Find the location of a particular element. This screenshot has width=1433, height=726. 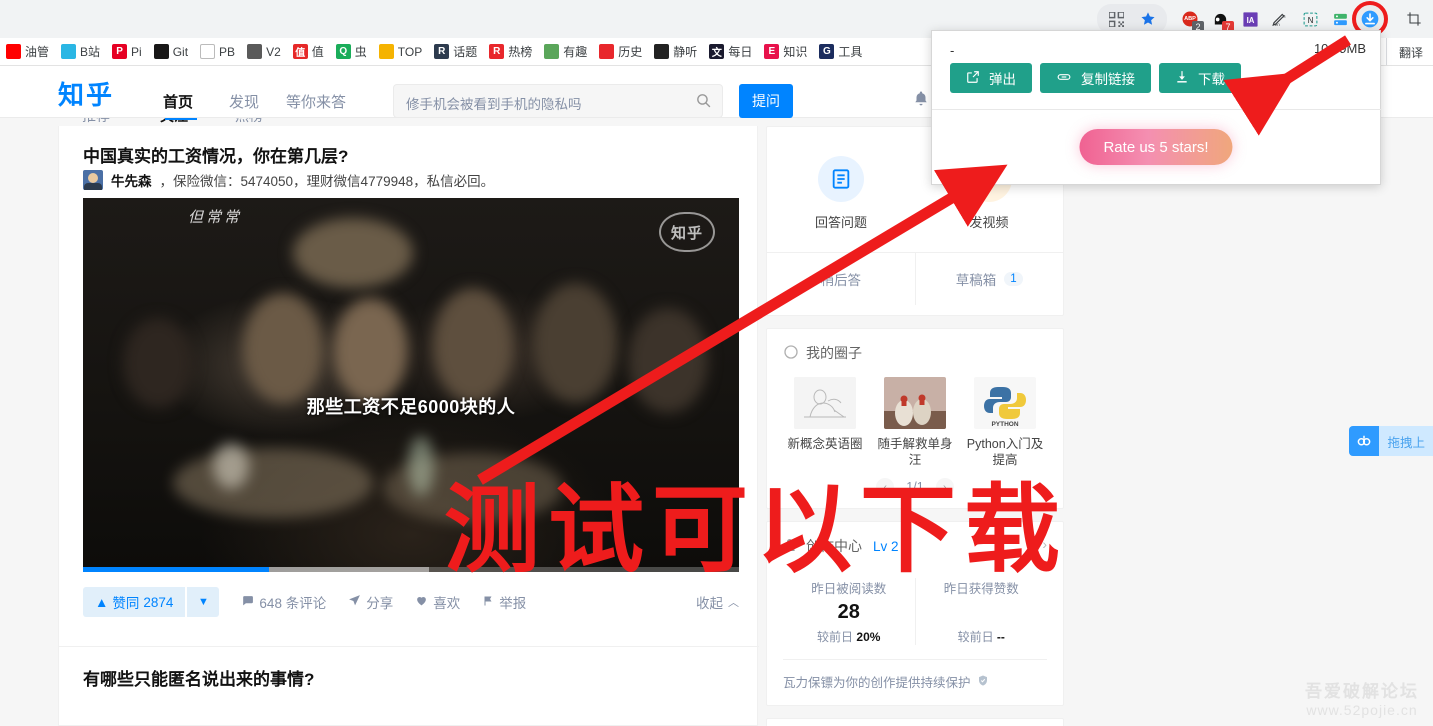

ask-question-button: 提问 is located at coordinates (766, 101).